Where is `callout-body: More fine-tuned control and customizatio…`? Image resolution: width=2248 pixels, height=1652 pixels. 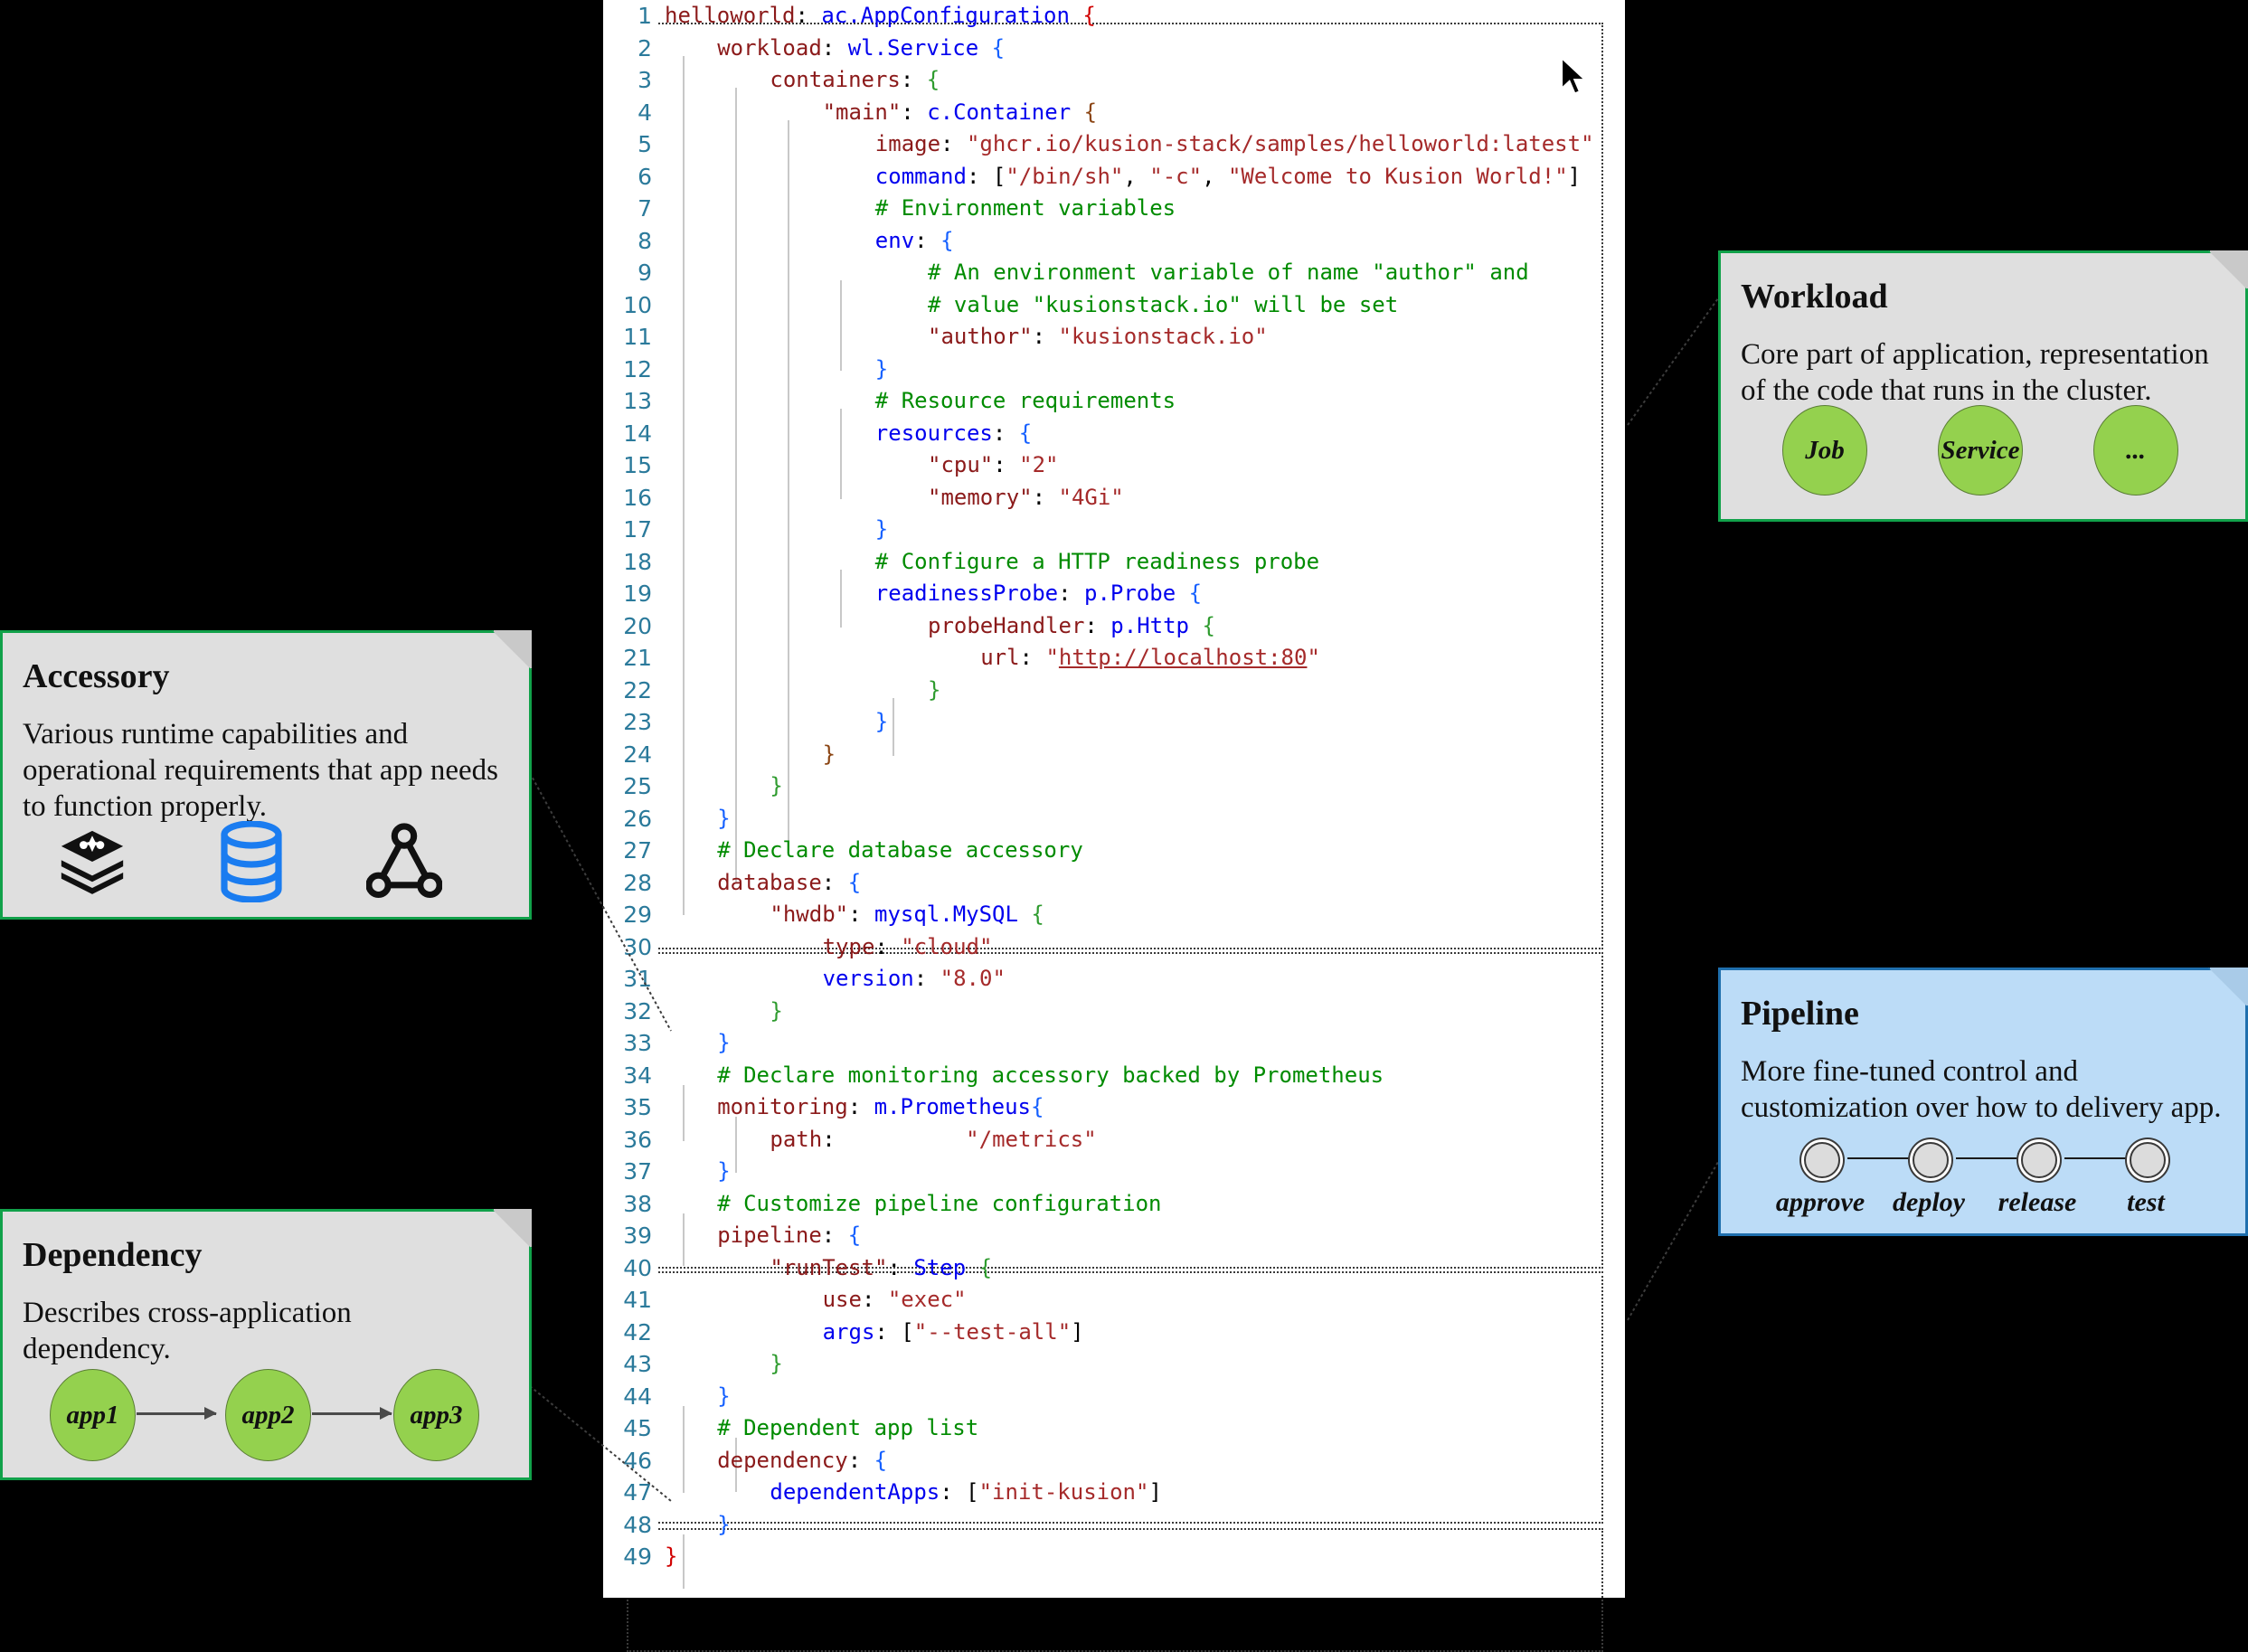 callout-body: More fine-tuned control and customizatio… is located at coordinates (1981, 1089).